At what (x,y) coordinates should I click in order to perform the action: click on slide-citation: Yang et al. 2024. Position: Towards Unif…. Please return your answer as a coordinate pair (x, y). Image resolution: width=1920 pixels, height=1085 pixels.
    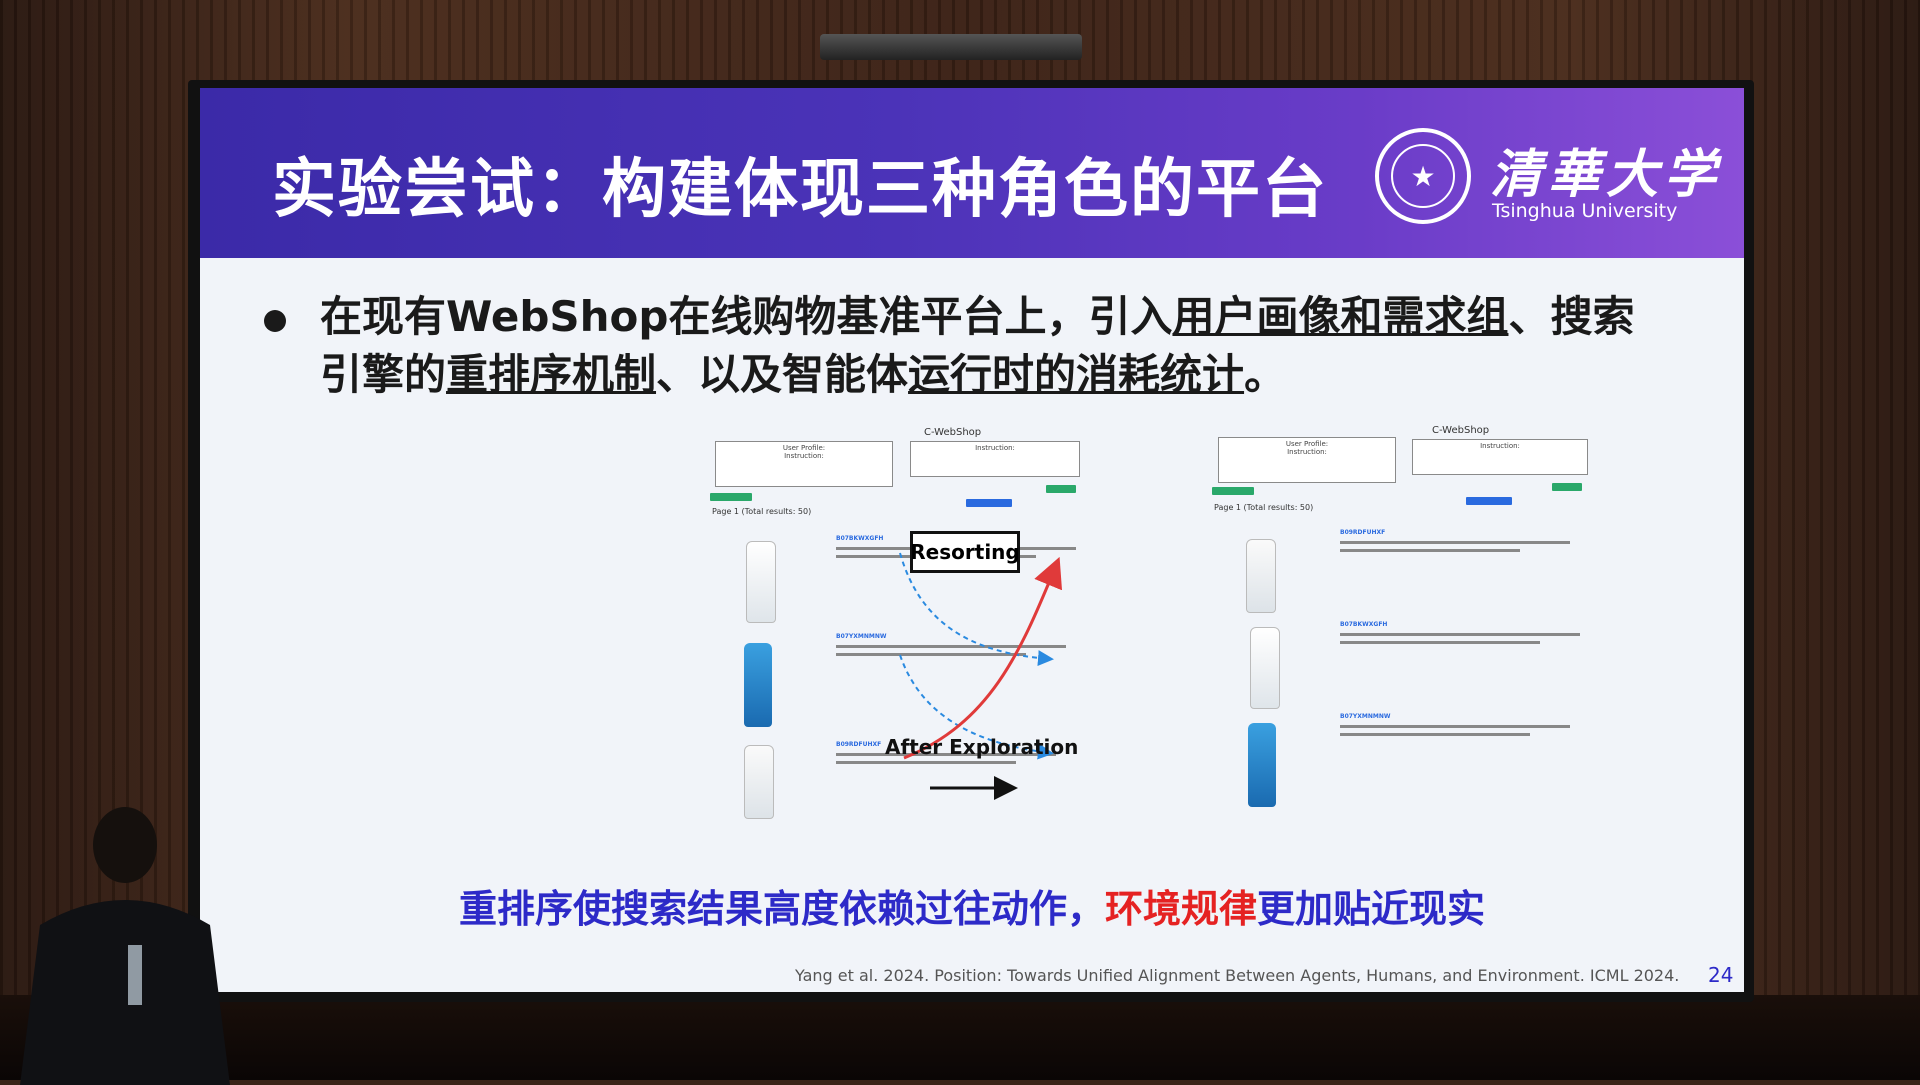
    Looking at the image, I should click on (1237, 975).